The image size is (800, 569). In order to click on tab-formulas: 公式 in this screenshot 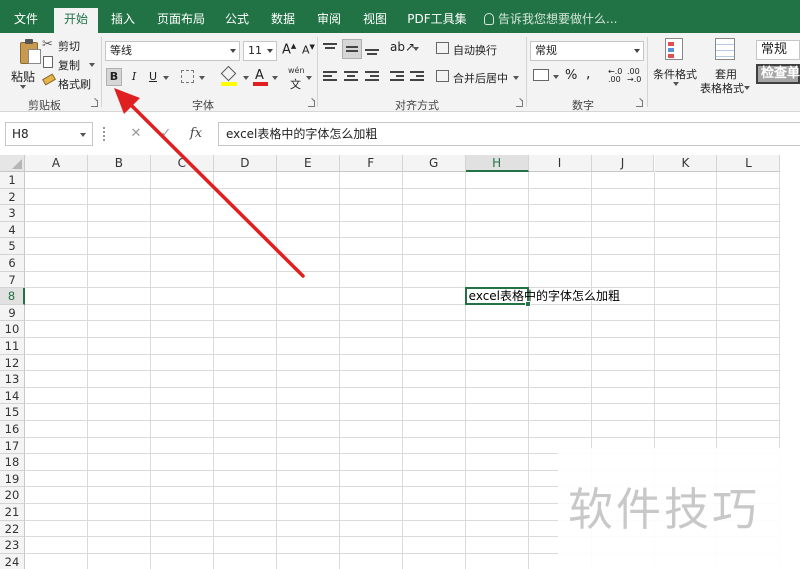, I will do `click(237, 20)`.